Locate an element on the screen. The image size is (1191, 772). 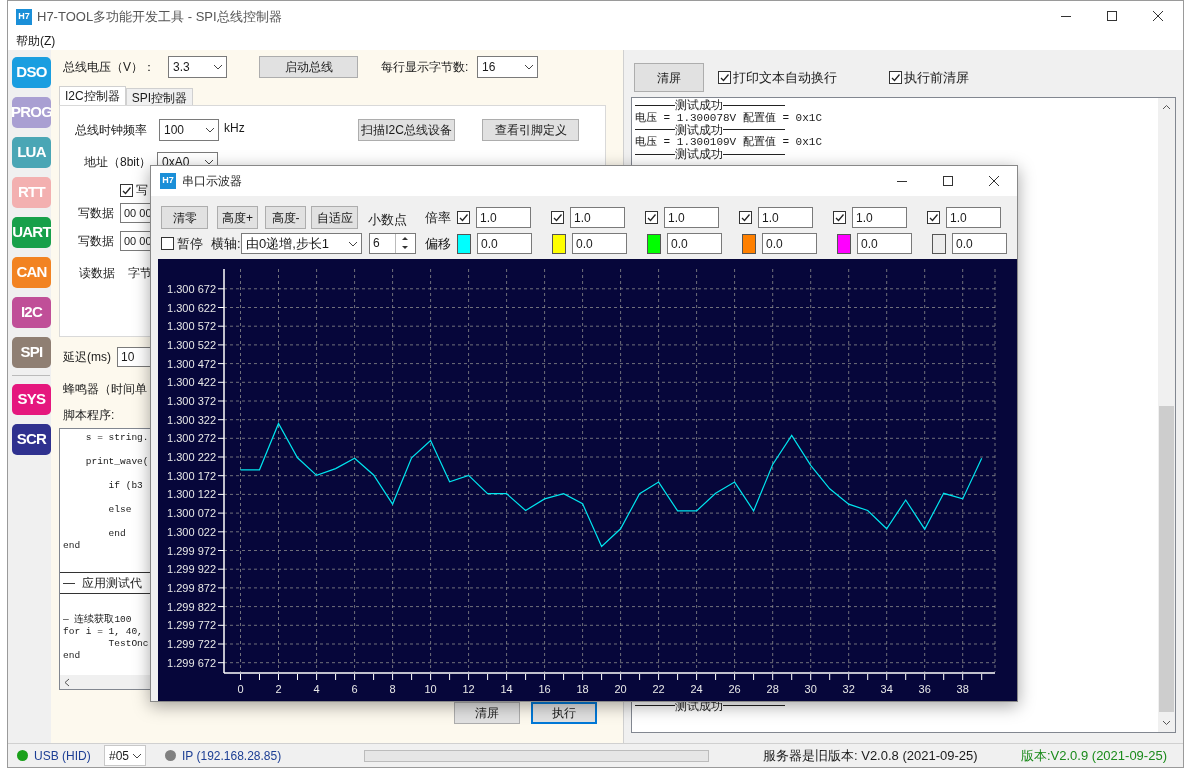
button: 清屏 is located at coordinates (487, 713).